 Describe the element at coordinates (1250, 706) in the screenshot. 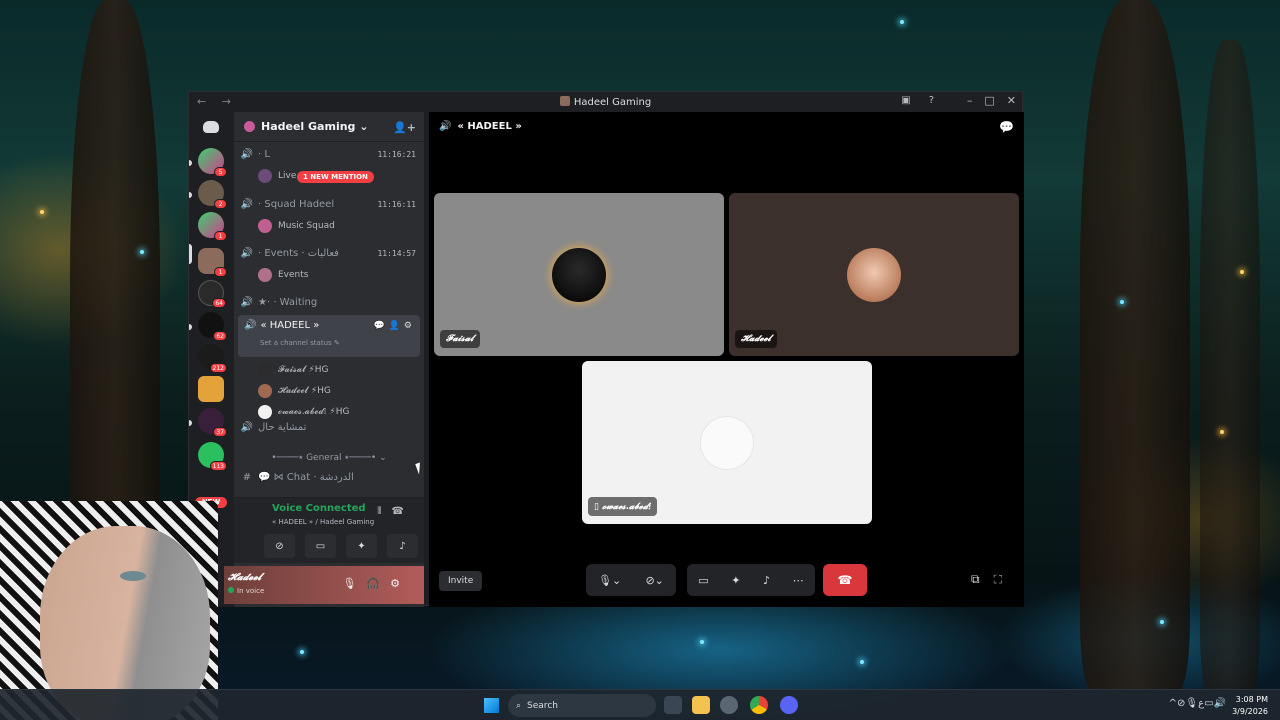

I see `taskbar-clock: 3:08 PM 3/9/2026` at that location.